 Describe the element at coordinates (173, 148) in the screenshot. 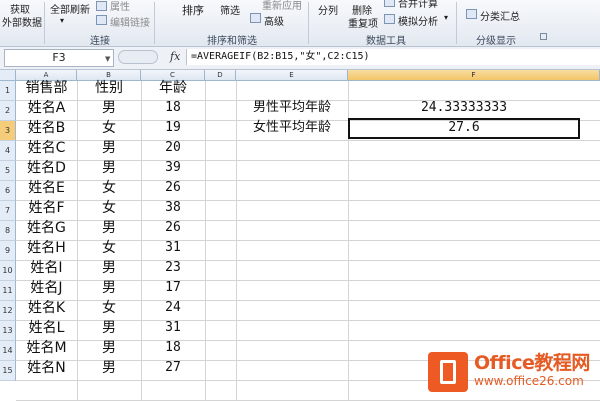

I see `cell-age: 20` at that location.